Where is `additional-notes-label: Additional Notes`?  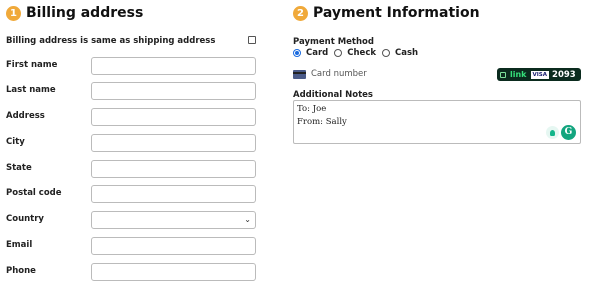 additional-notes-label: Additional Notes is located at coordinates (333, 95).